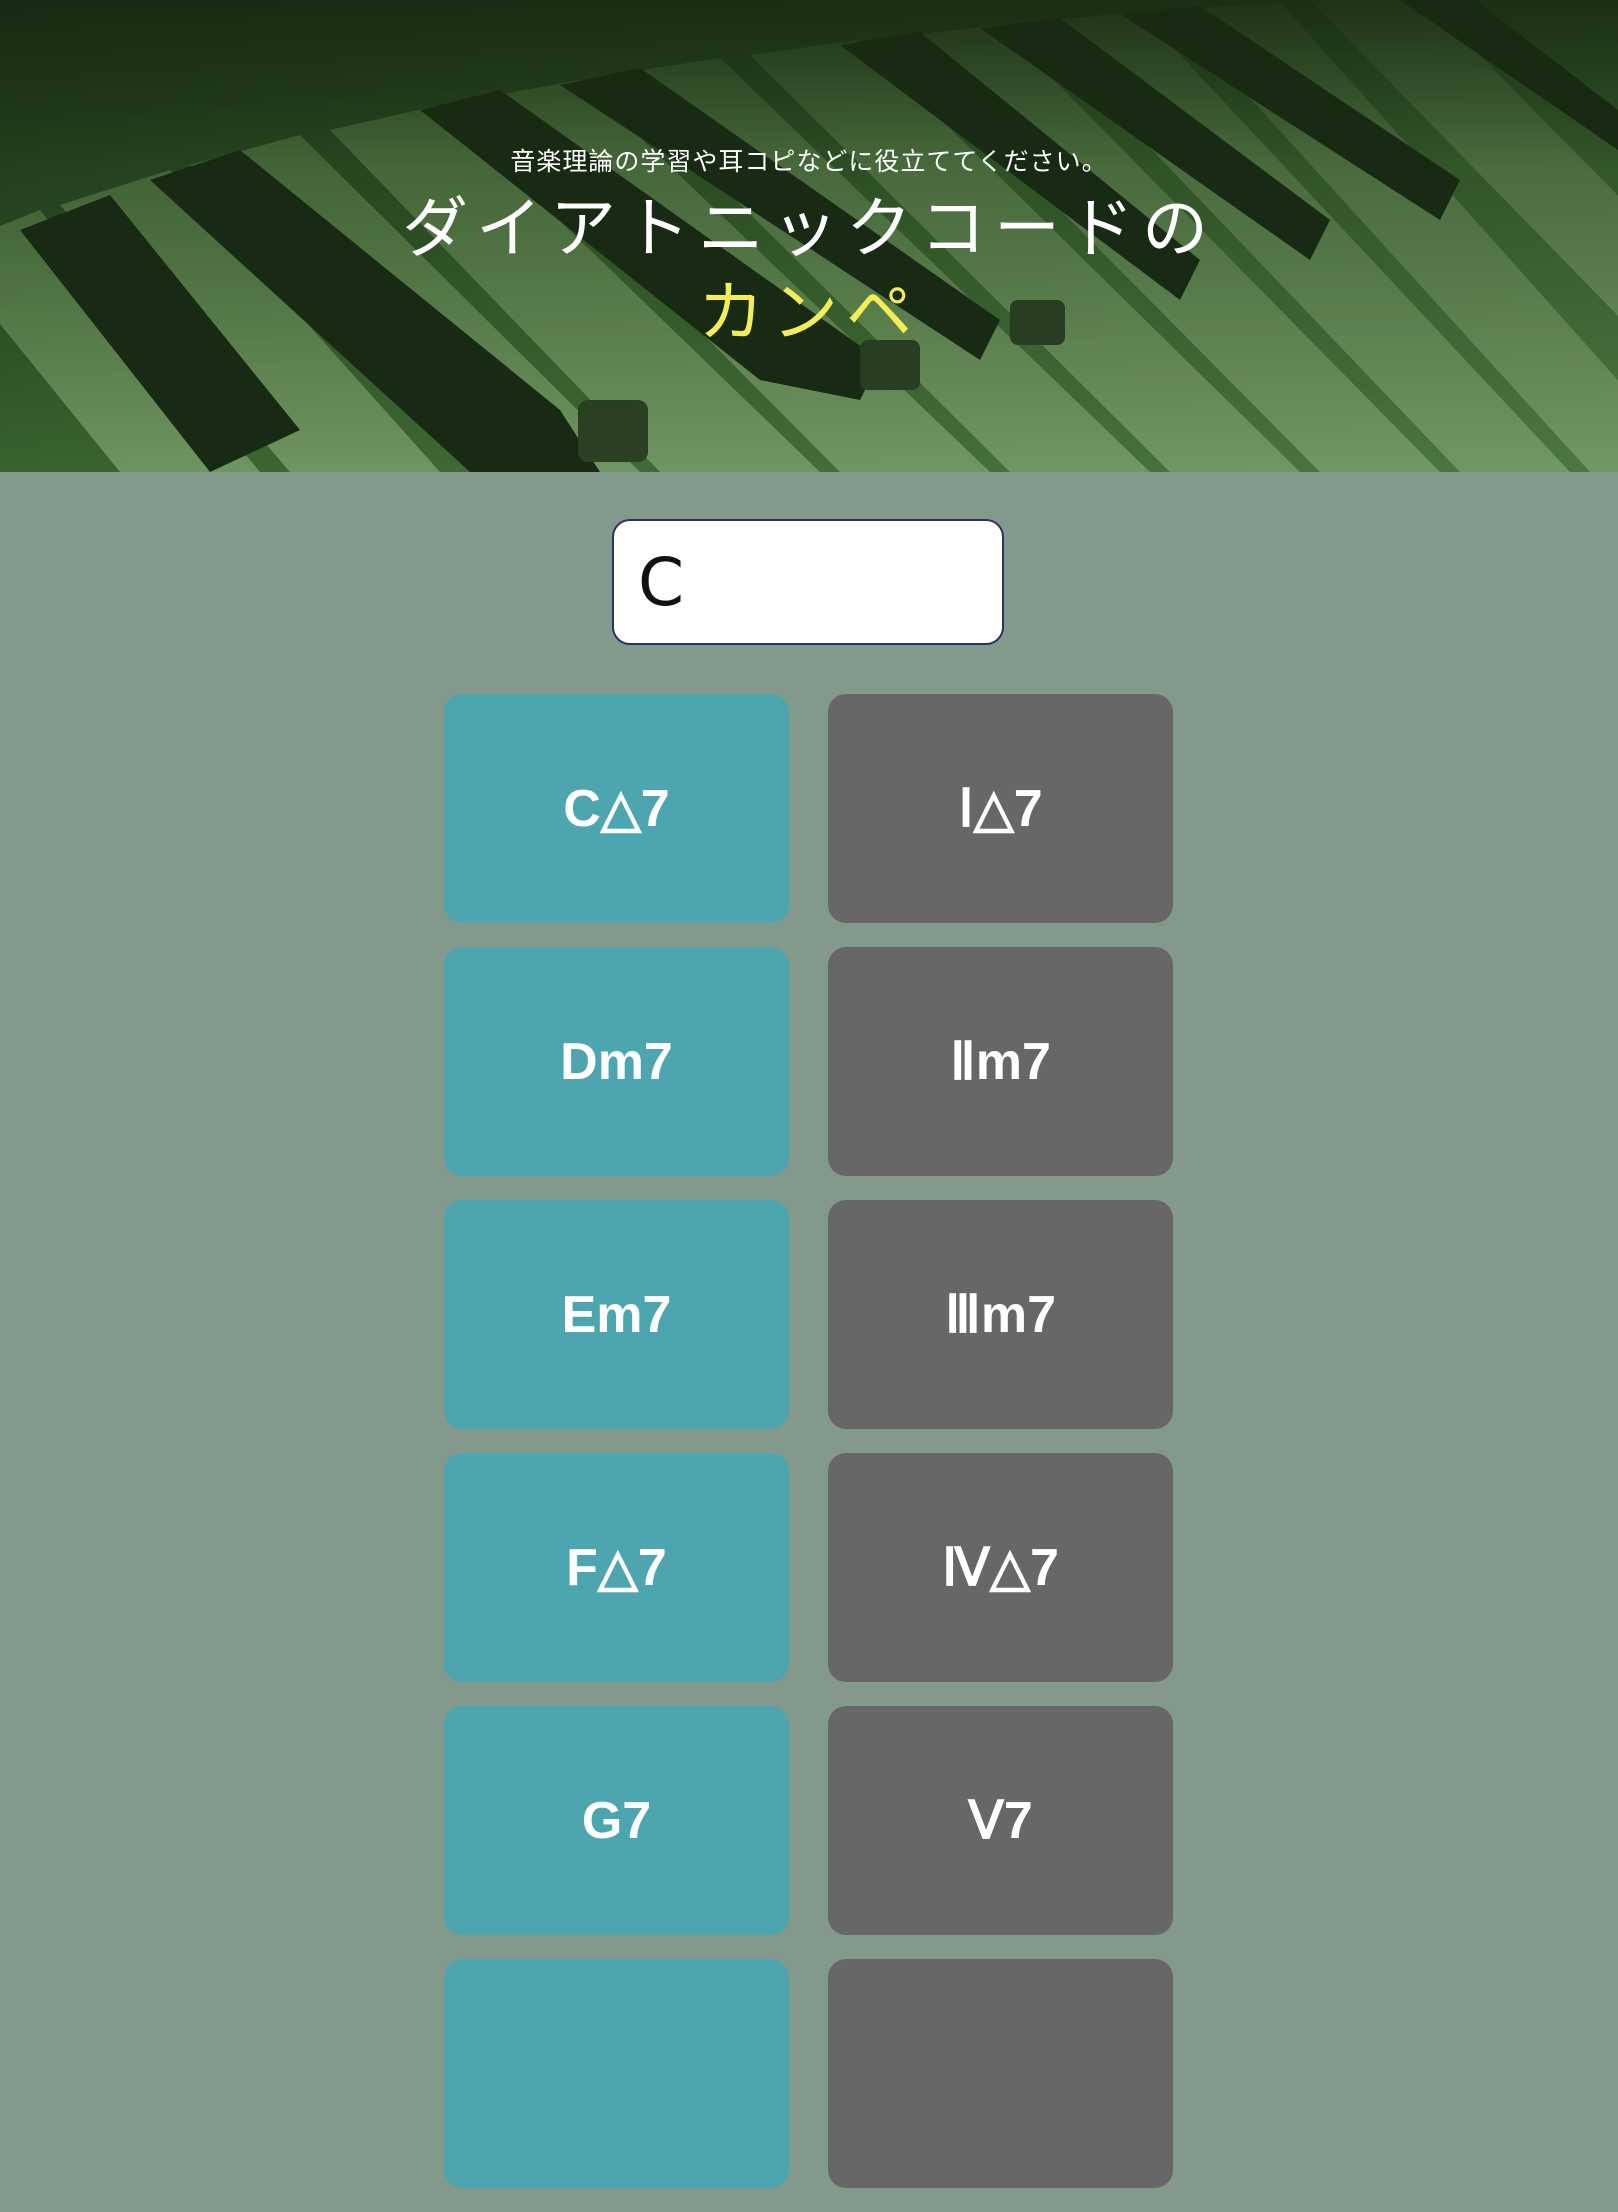  I want to click on hero-title: ダイアトニックコードの, so click(809, 228).